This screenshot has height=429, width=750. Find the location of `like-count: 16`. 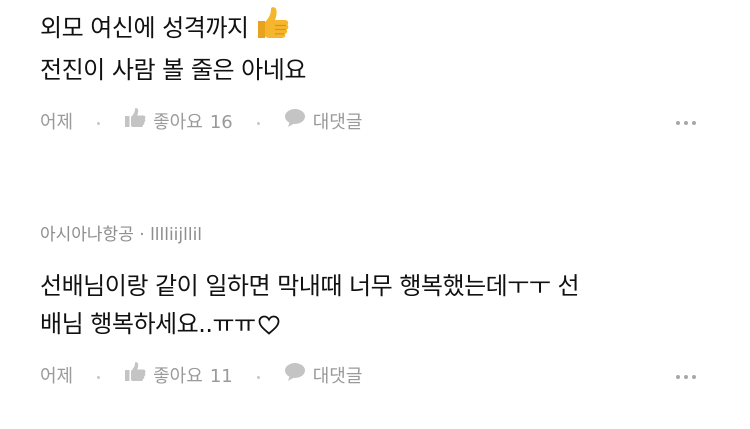

like-count: 16 is located at coordinates (221, 122).